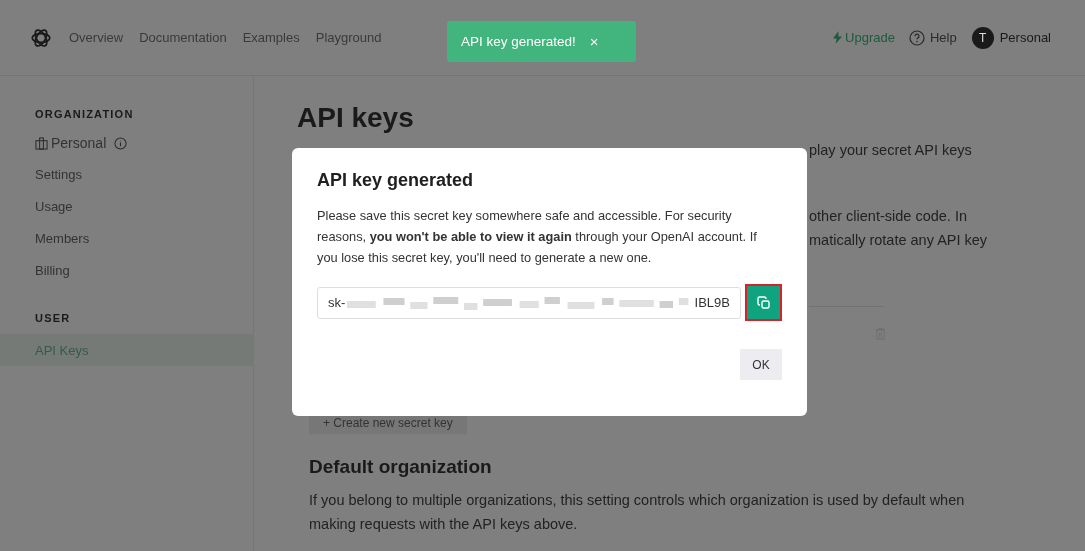 This screenshot has height=551, width=1085. What do you see at coordinates (79, 143) in the screenshot?
I see `sidebar-item: Personal` at bounding box center [79, 143].